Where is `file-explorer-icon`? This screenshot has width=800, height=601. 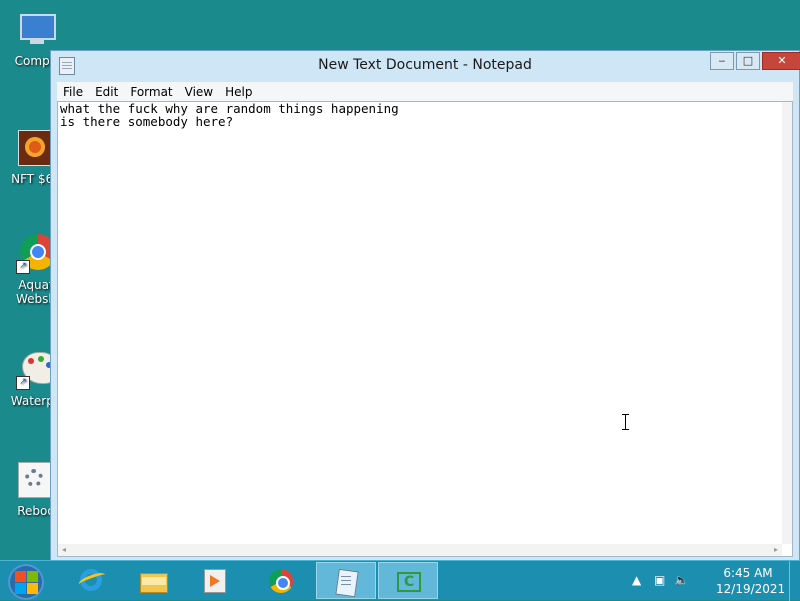 file-explorer-icon is located at coordinates (154, 581).